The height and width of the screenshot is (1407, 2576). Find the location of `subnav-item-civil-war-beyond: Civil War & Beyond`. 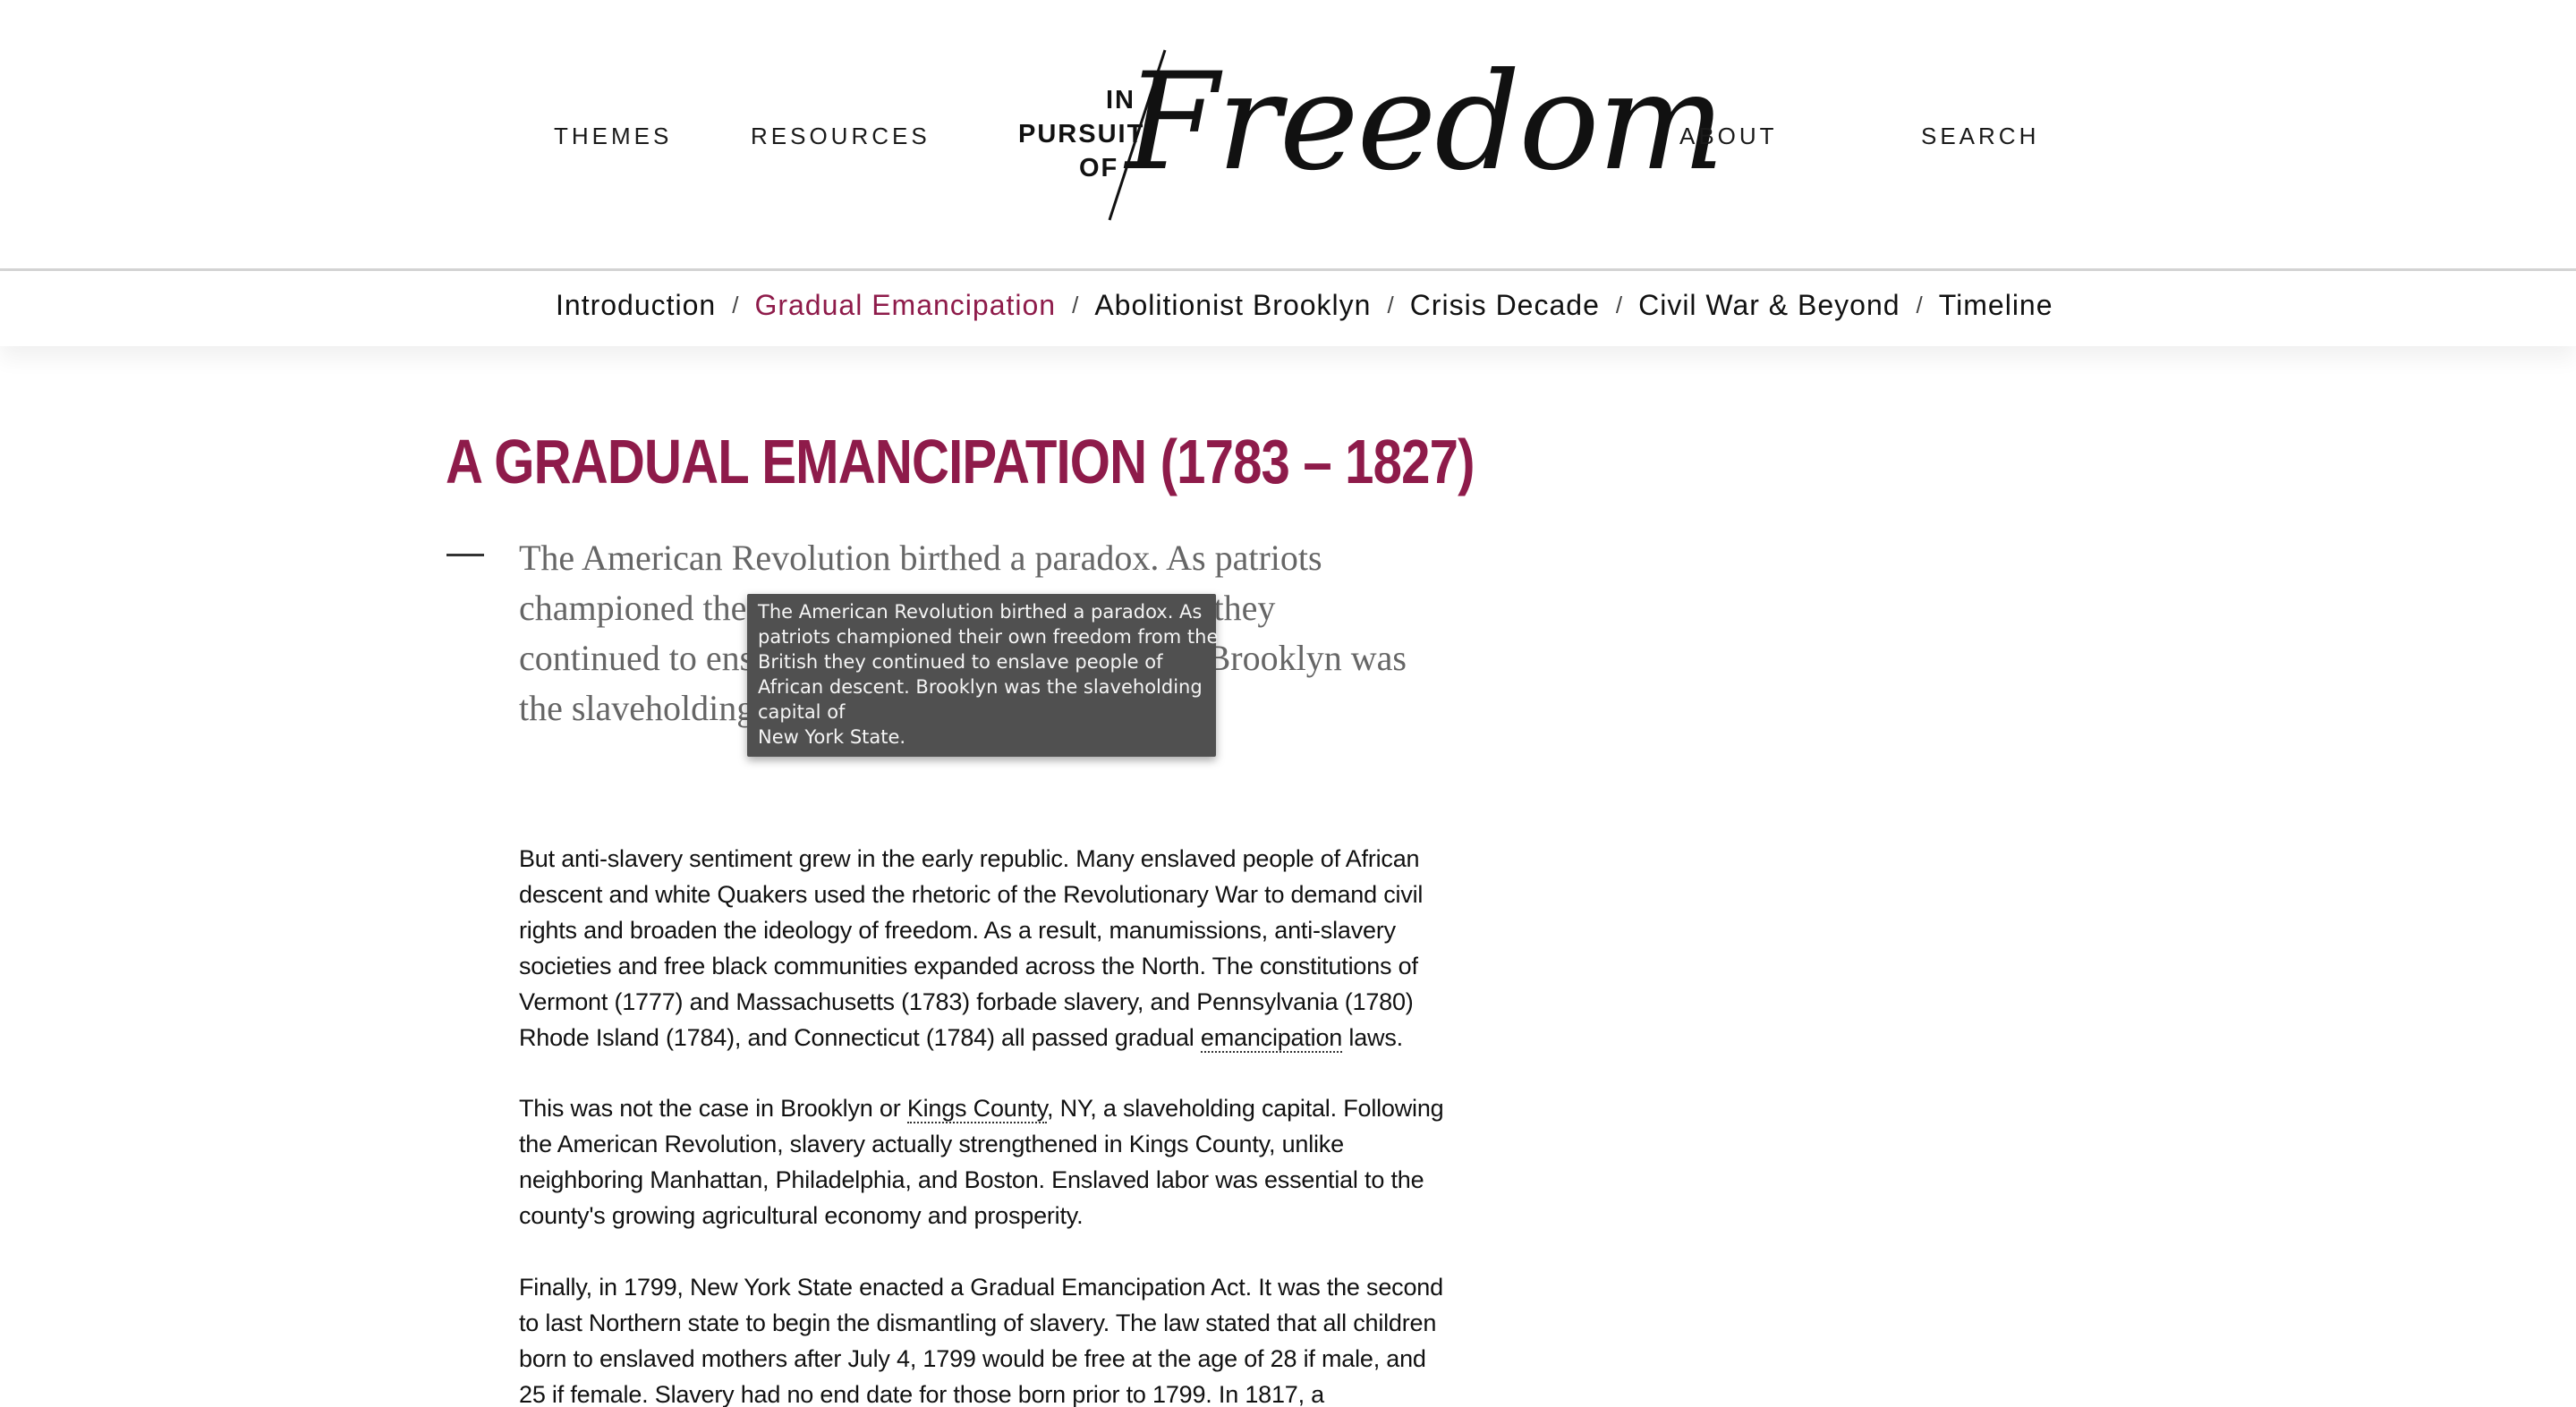

subnav-item-civil-war-beyond: Civil War & Beyond is located at coordinates (1769, 305).